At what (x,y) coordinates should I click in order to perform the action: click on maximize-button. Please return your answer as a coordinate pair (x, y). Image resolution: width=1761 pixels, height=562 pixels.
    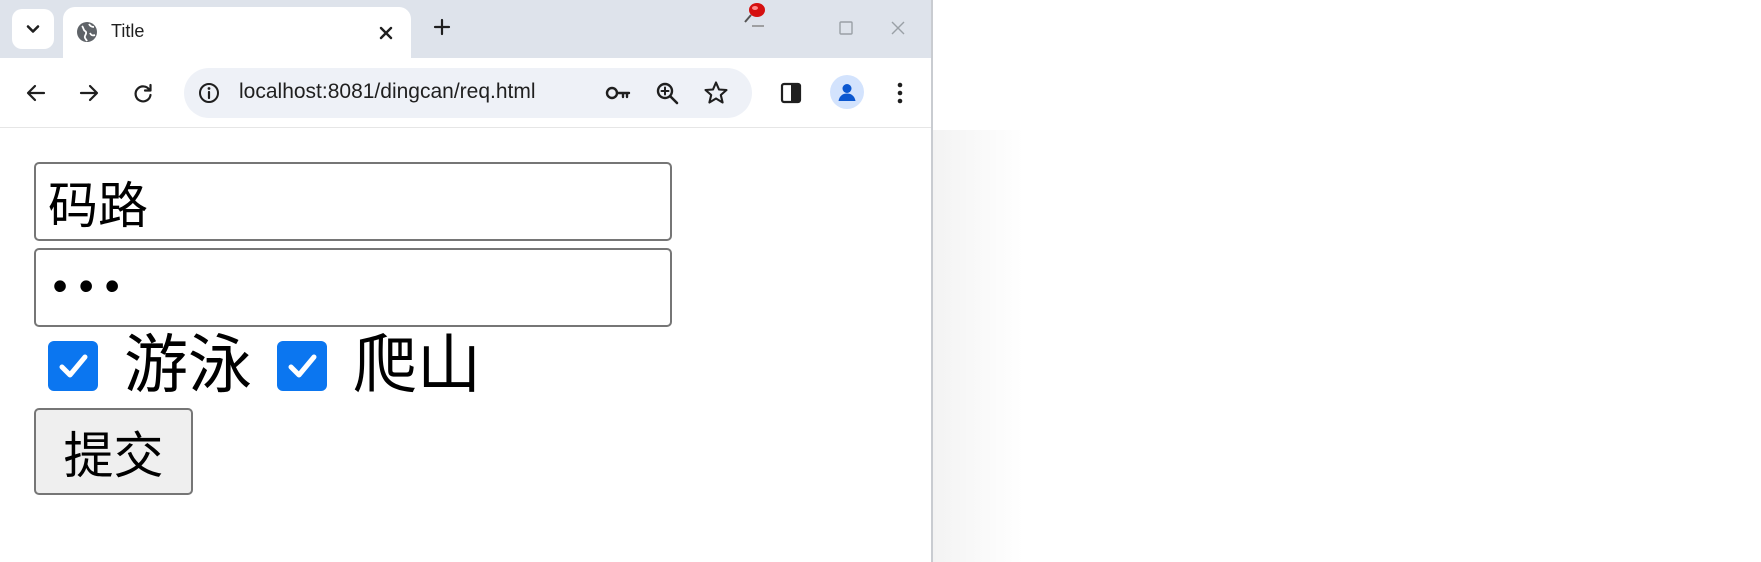
    Looking at the image, I should click on (846, 28).